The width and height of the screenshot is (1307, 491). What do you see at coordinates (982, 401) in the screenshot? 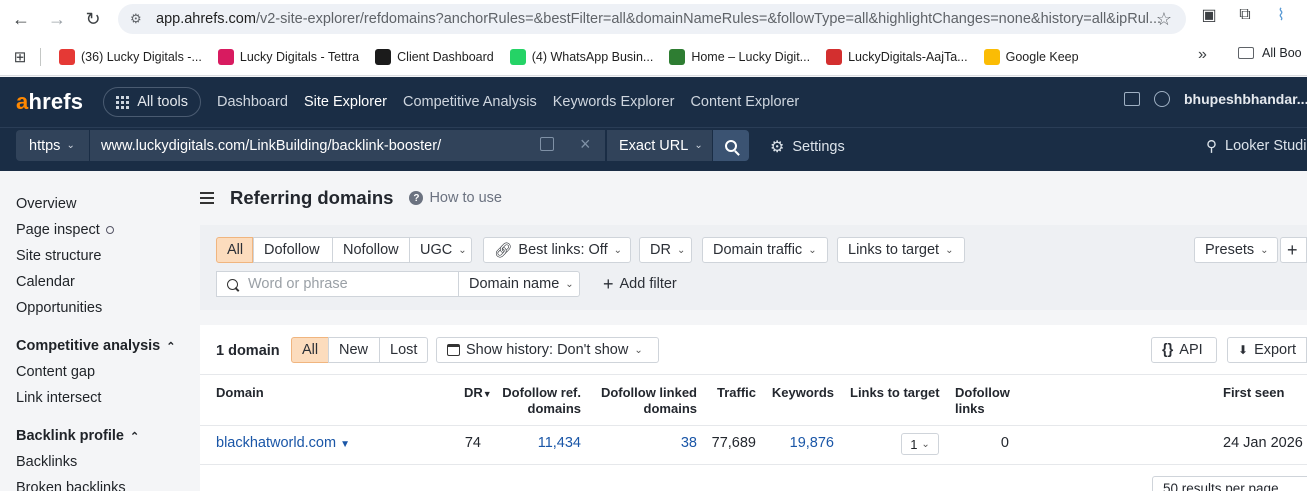
I see `col-header-dofollow-links: Dofollow links` at bounding box center [982, 401].